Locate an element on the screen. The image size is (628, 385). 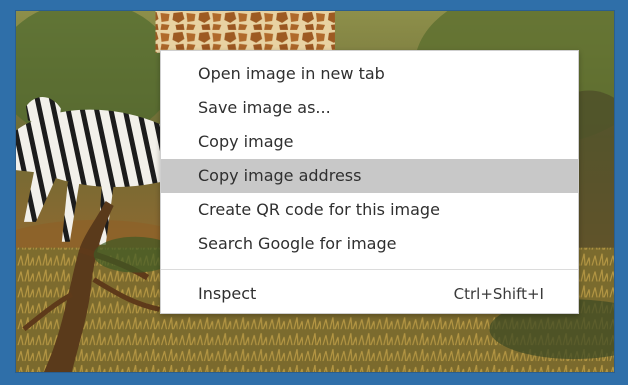
menu-item-copy-image-address: Copy image address is located at coordinates (369, 176).